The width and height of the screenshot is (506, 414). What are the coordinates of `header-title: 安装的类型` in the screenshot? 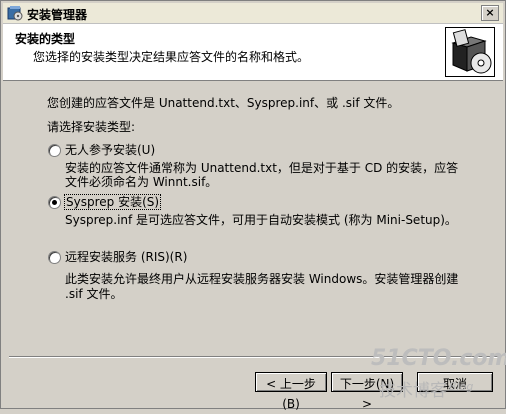 It's located at (45, 39).